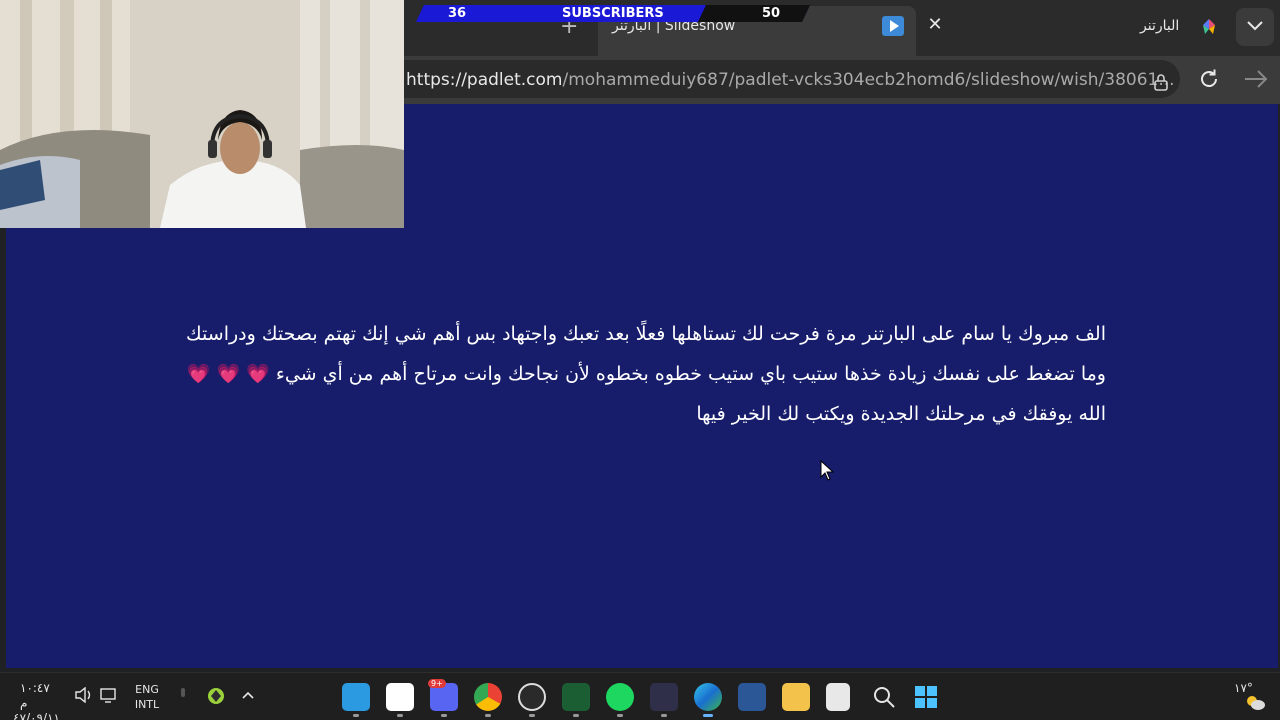  What do you see at coordinates (620, 697) in the screenshot?
I see `spotify-icon` at bounding box center [620, 697].